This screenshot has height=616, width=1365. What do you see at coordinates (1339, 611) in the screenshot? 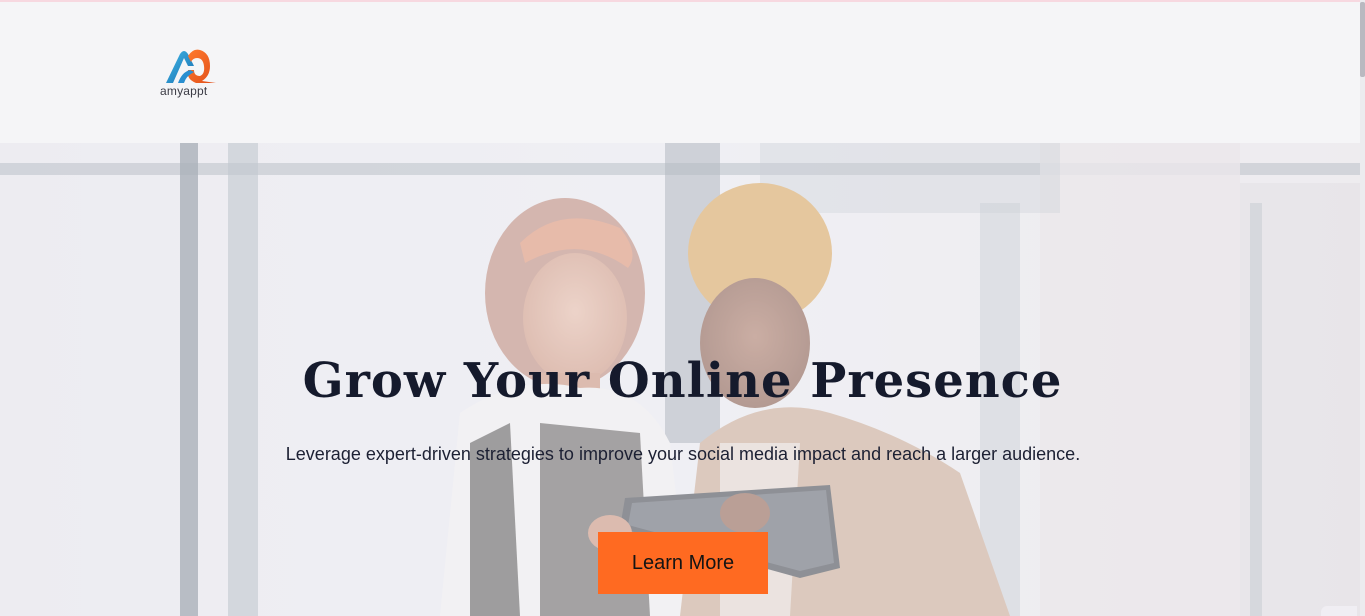
I see `side-widget-button` at bounding box center [1339, 611].